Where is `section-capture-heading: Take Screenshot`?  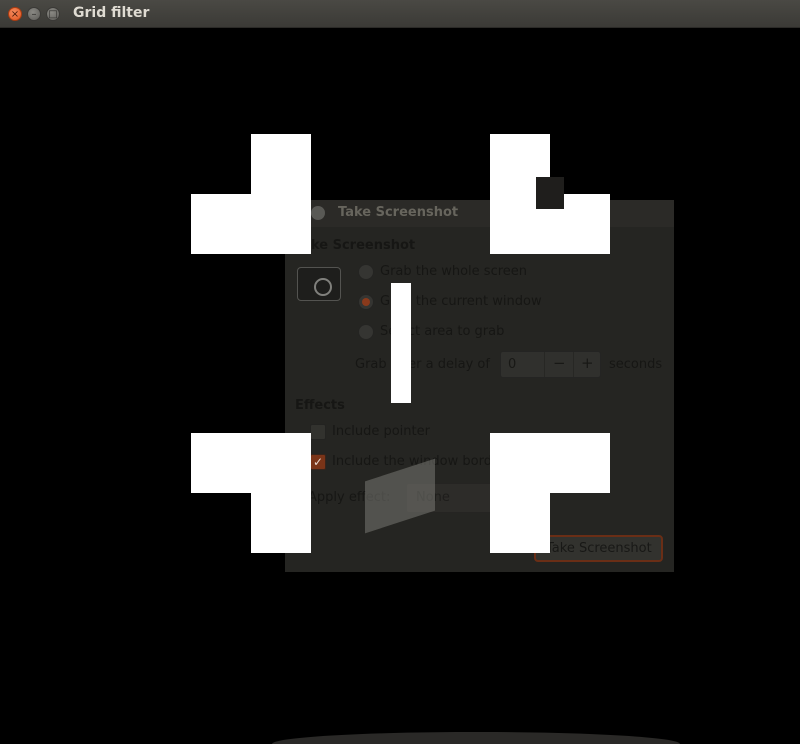
section-capture-heading: Take Screenshot is located at coordinates (355, 245).